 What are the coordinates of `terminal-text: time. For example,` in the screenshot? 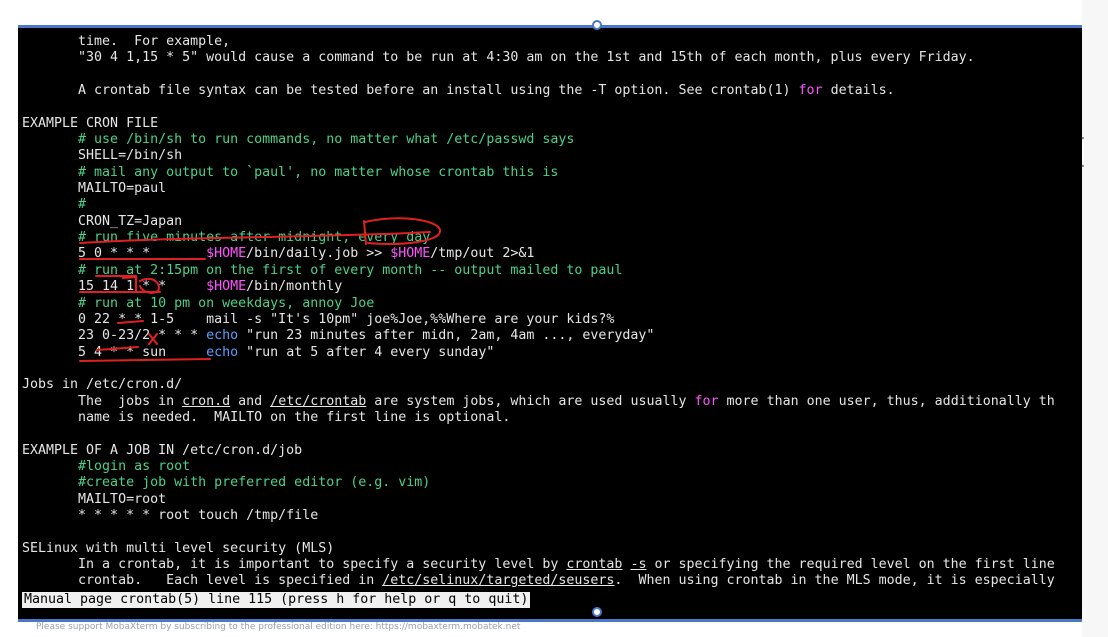 It's located at (126, 41).